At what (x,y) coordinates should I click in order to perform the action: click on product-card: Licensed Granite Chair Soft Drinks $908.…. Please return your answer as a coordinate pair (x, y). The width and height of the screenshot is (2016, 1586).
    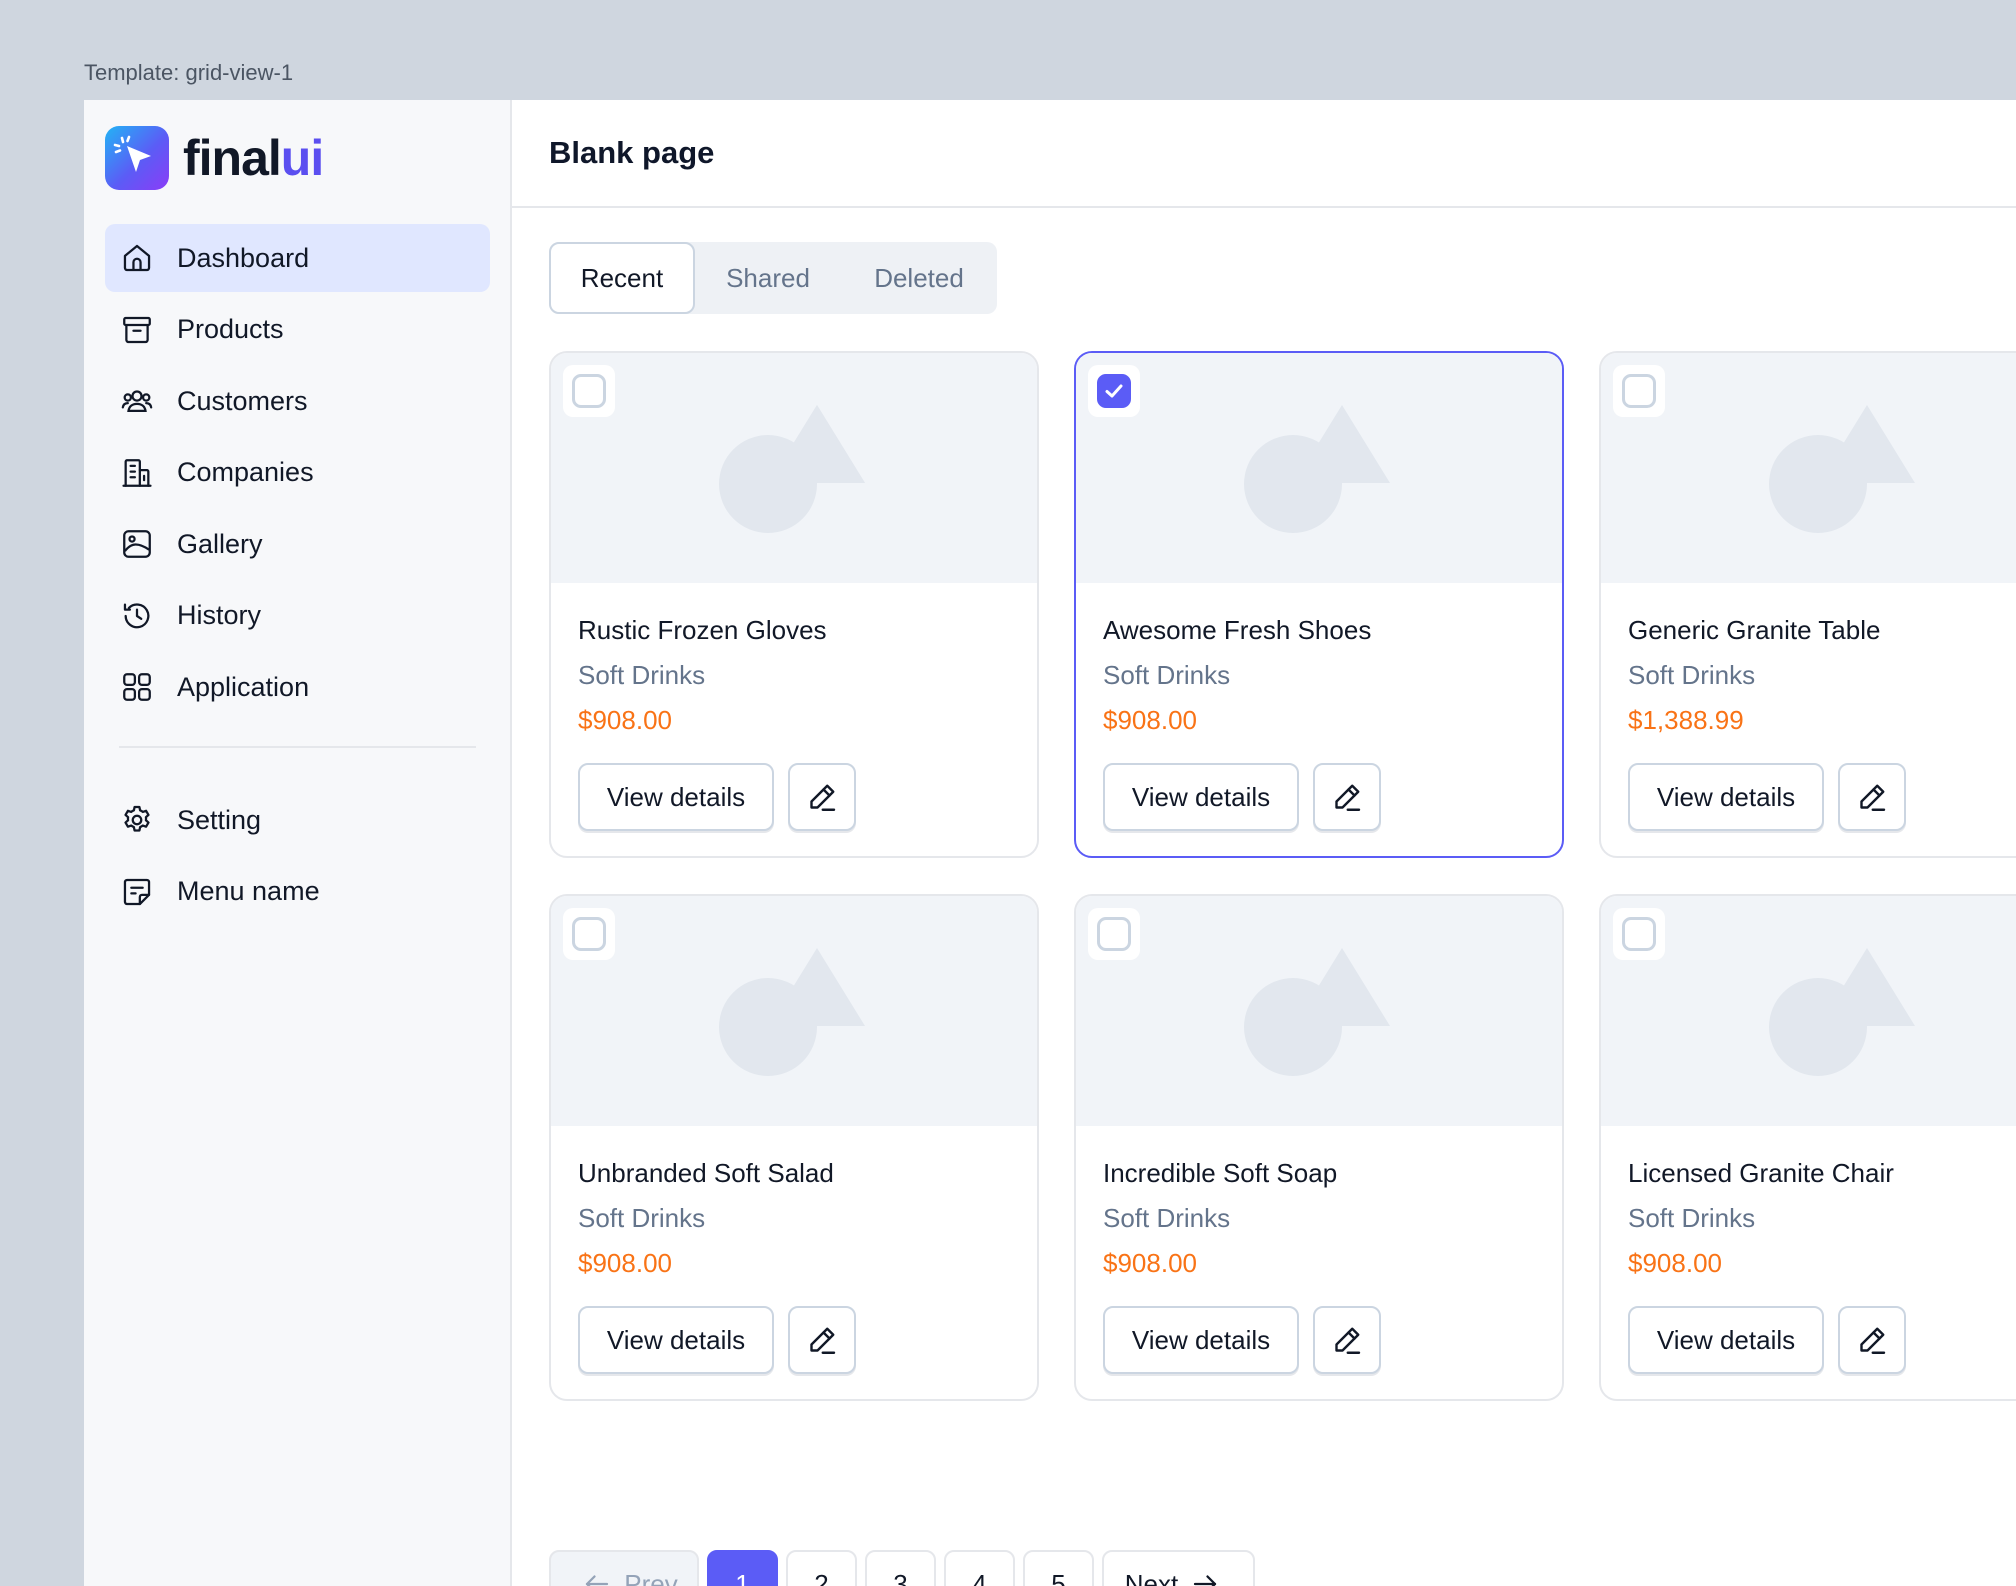
    Looking at the image, I should click on (1807, 1147).